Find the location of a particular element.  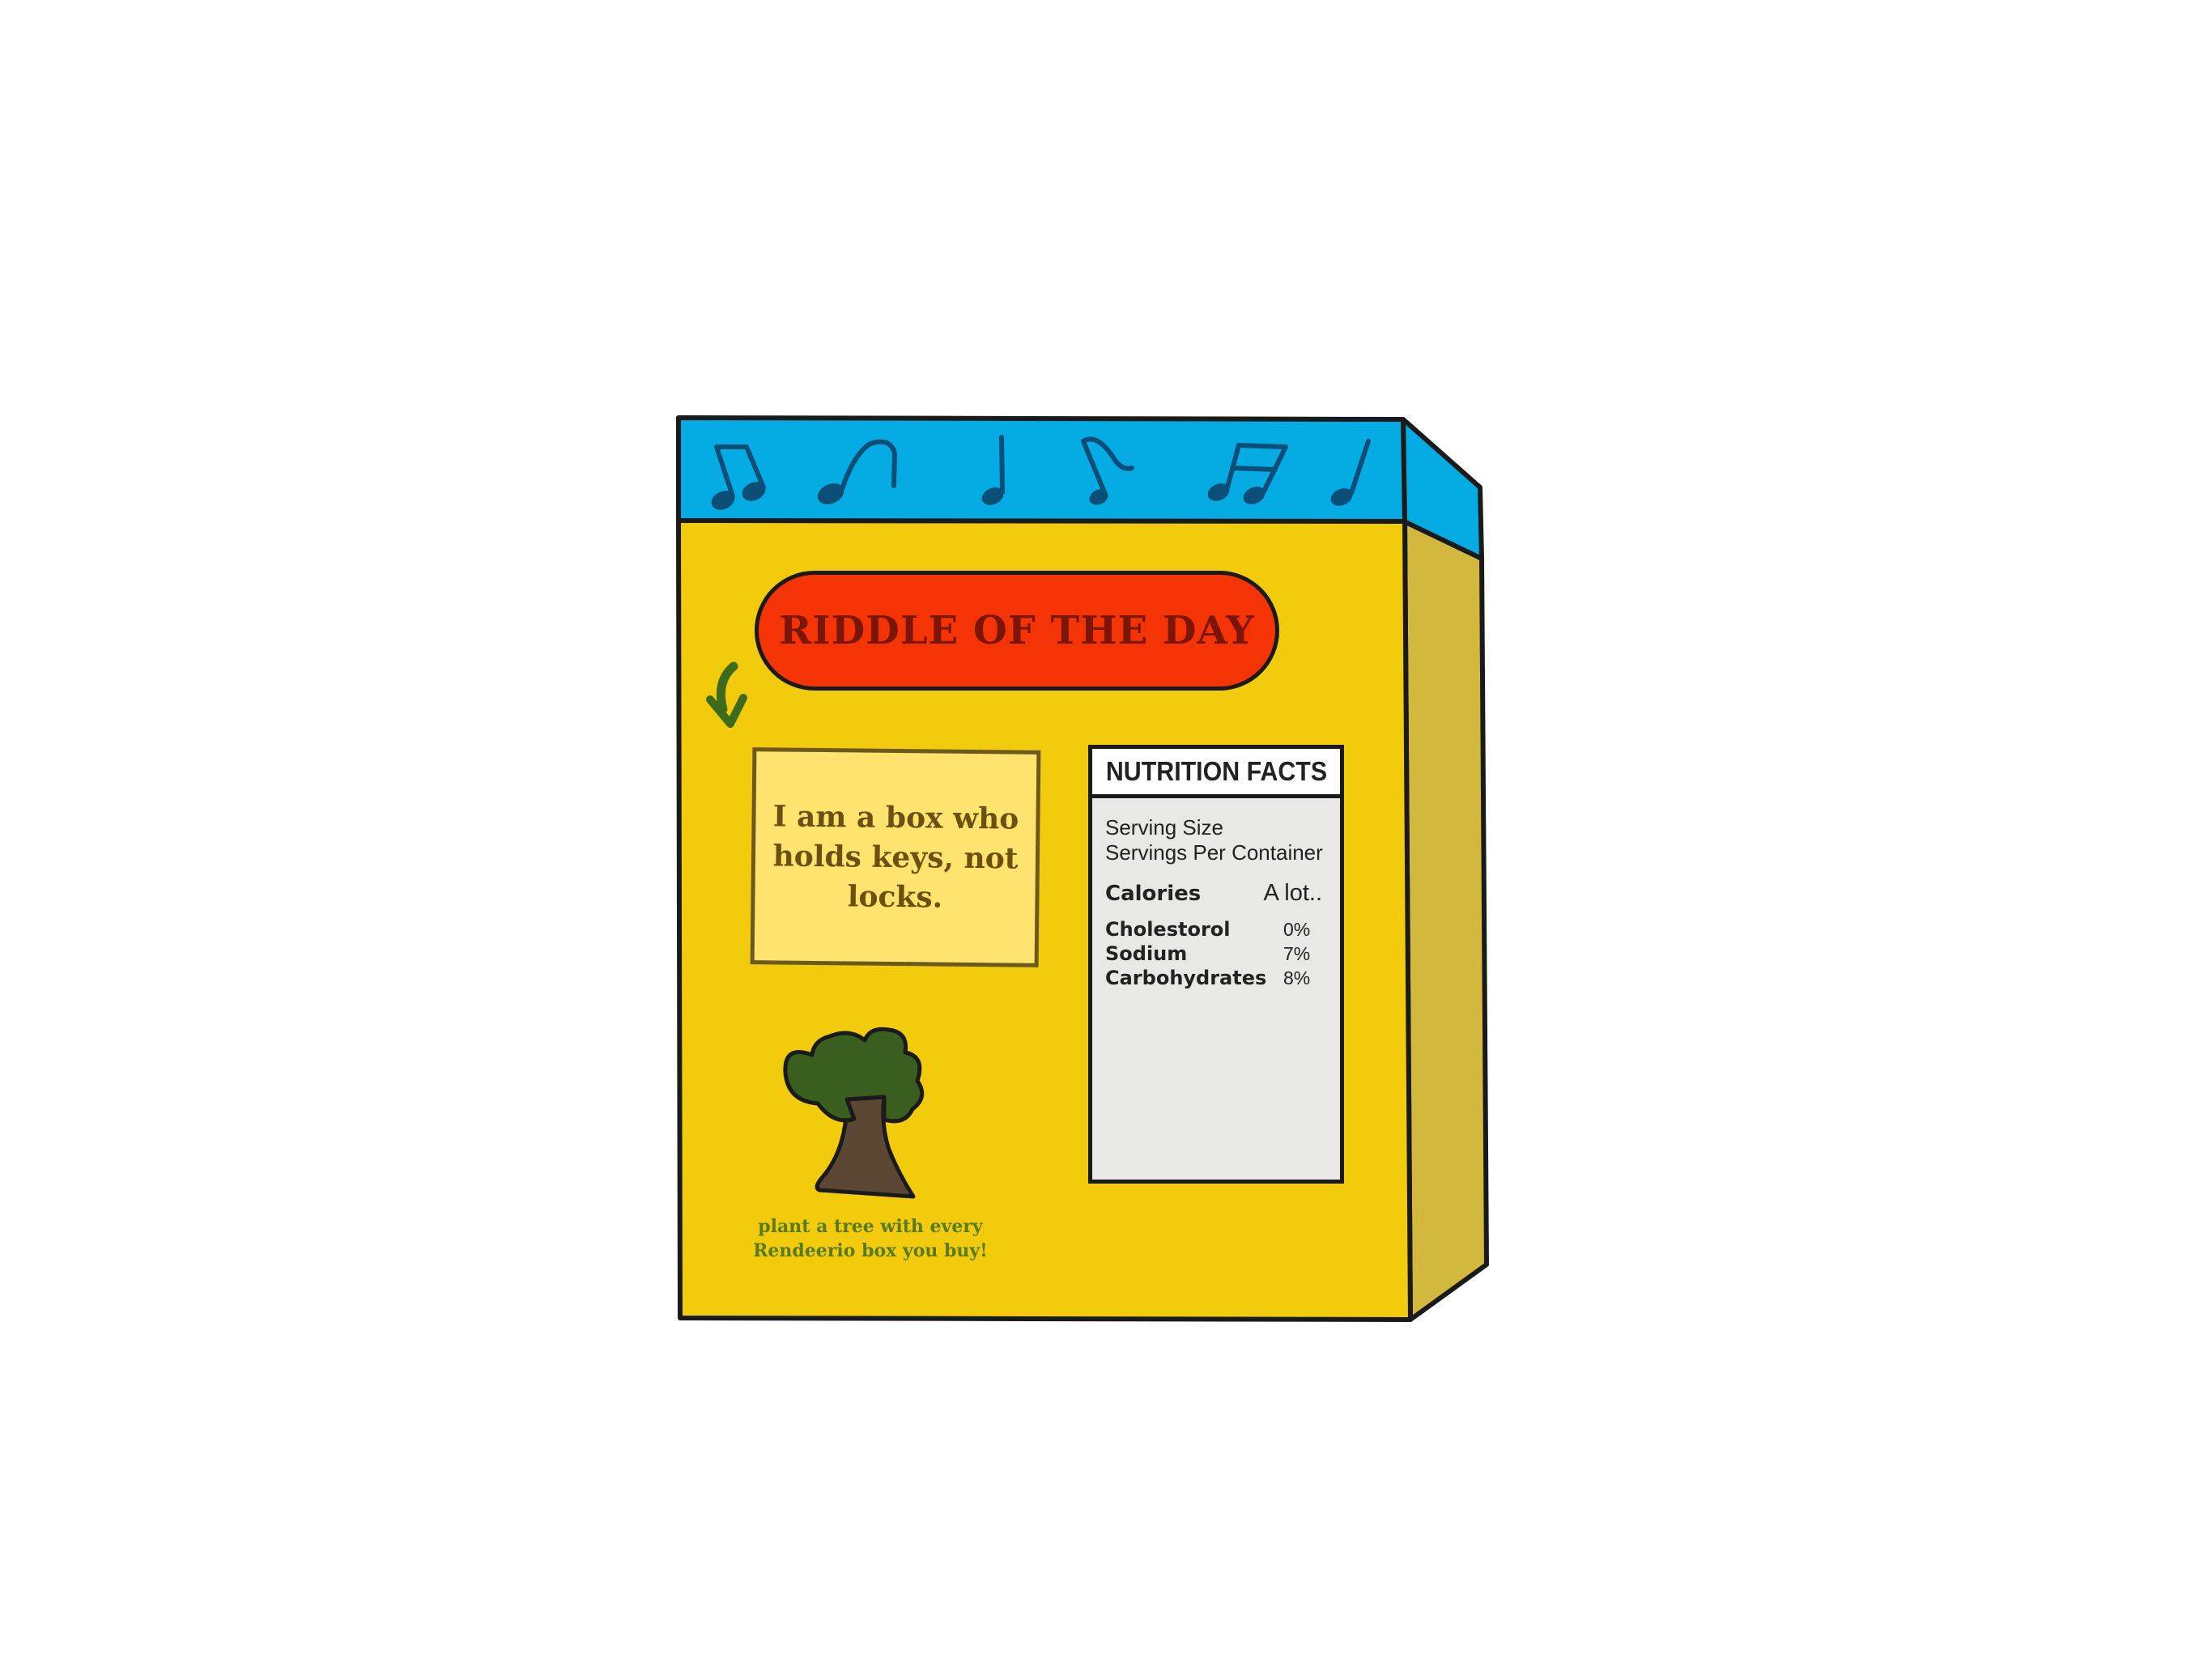

riddle-card: I am a box who holds keys, not locks. is located at coordinates (895, 857).